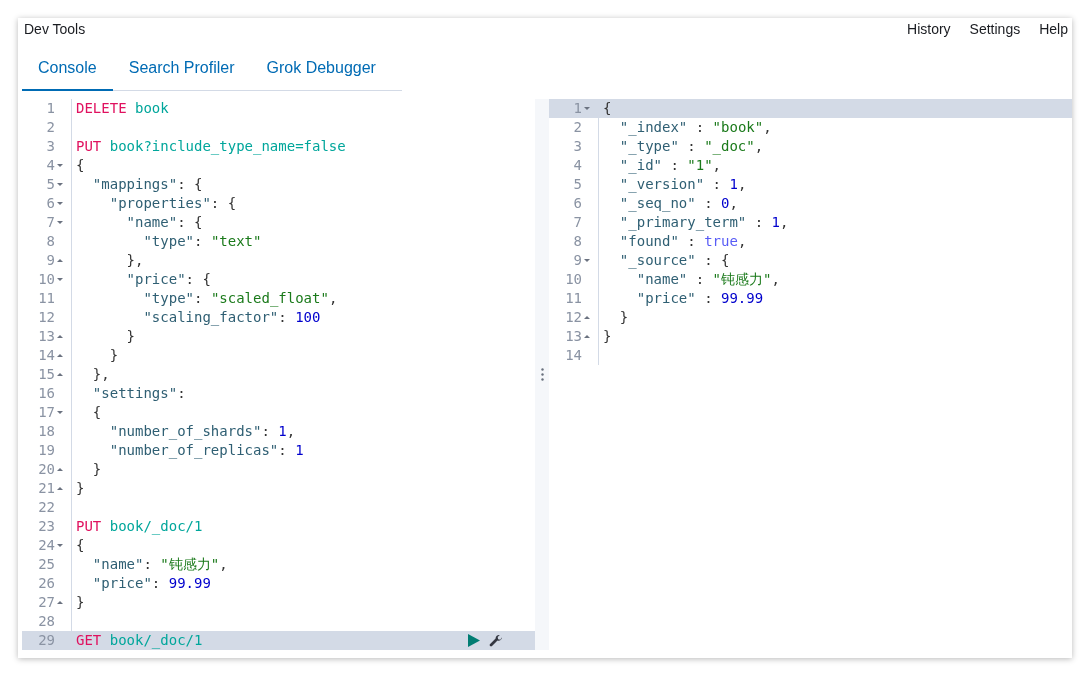 This screenshot has height=676, width=1090. Describe the element at coordinates (210, 146) in the screenshot. I see `code-line: PUT book?include_type_name=false` at that location.